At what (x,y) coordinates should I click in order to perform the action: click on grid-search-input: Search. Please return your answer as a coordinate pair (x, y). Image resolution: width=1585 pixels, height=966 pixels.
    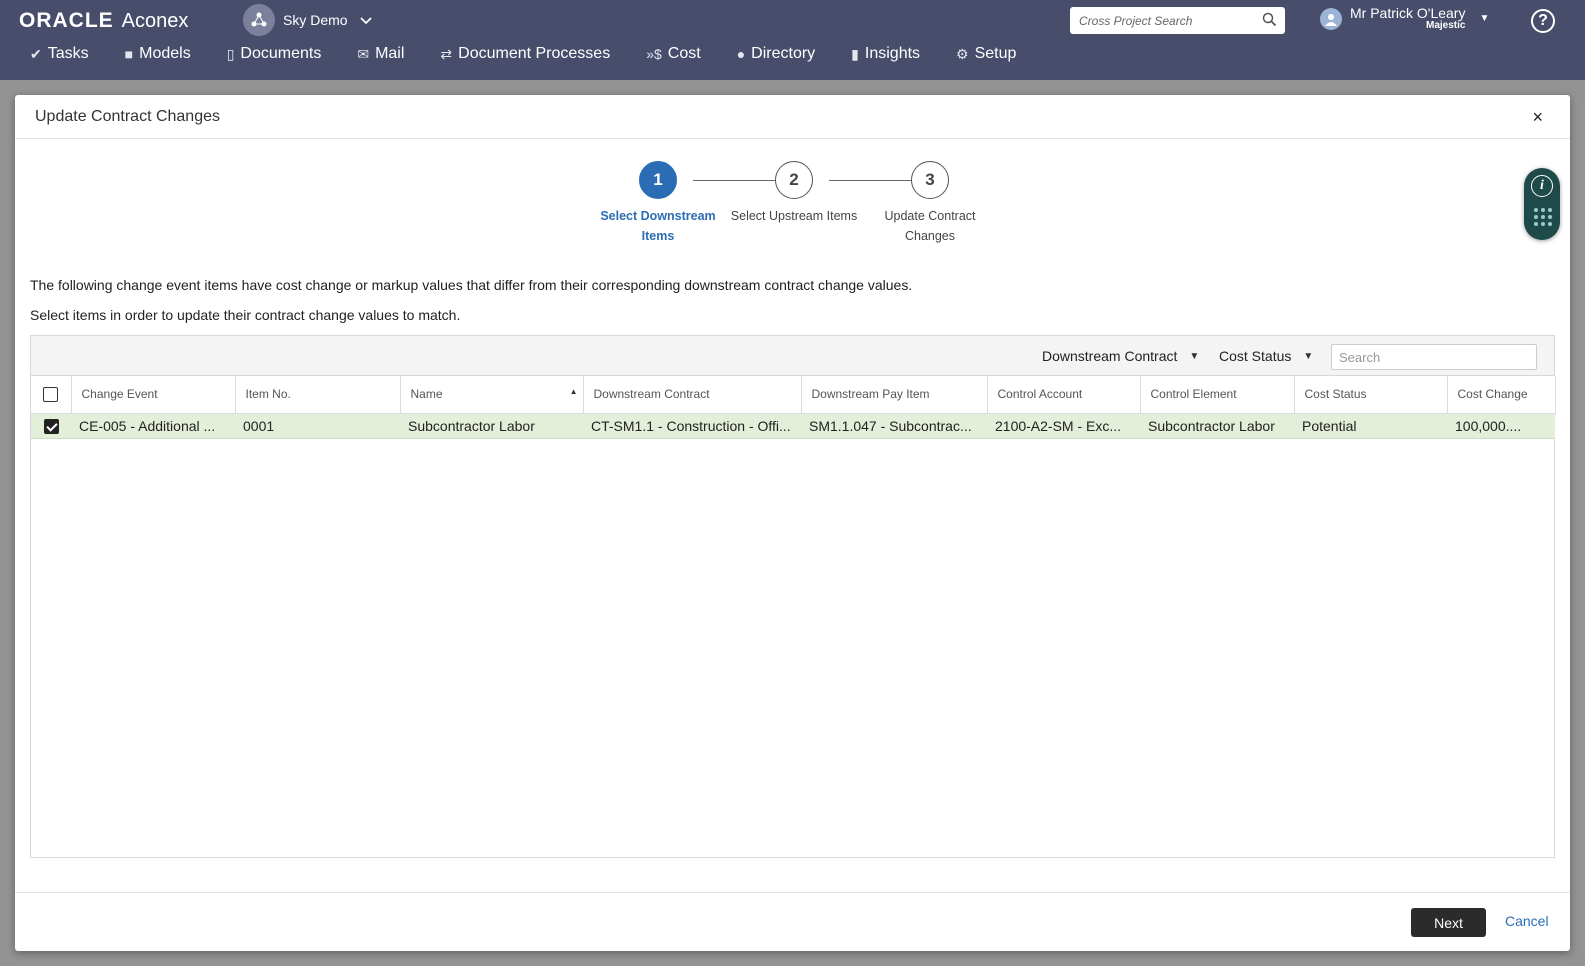
    Looking at the image, I should click on (1434, 357).